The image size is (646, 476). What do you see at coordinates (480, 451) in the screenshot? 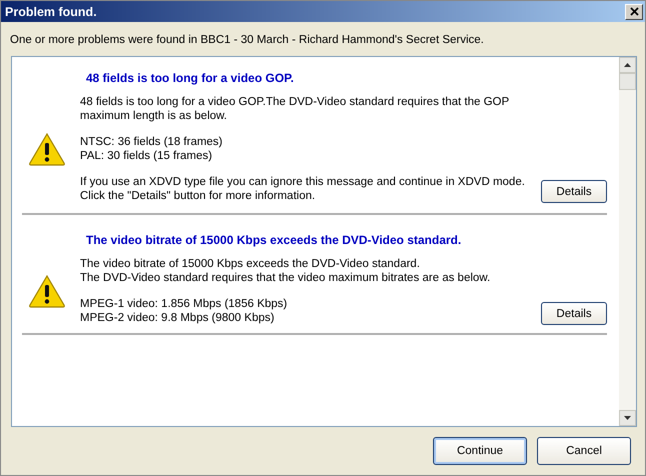
I see `dialog-button: Continue` at bounding box center [480, 451].